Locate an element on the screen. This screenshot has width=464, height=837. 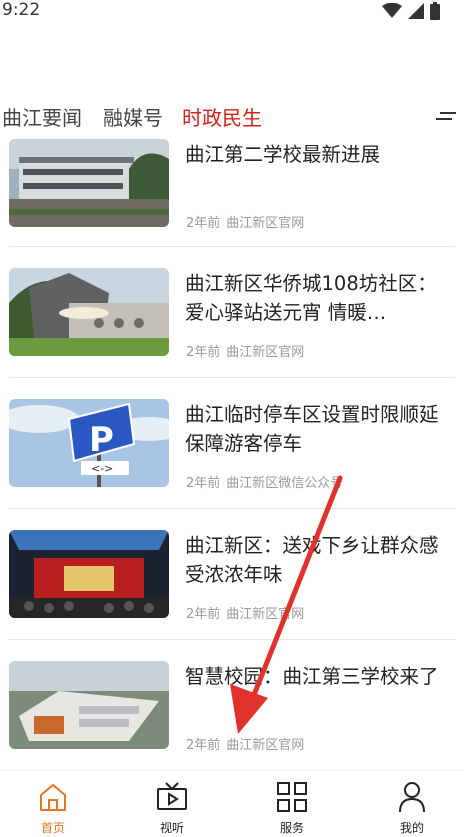
nav-home: 首页 is located at coordinates (53, 804).